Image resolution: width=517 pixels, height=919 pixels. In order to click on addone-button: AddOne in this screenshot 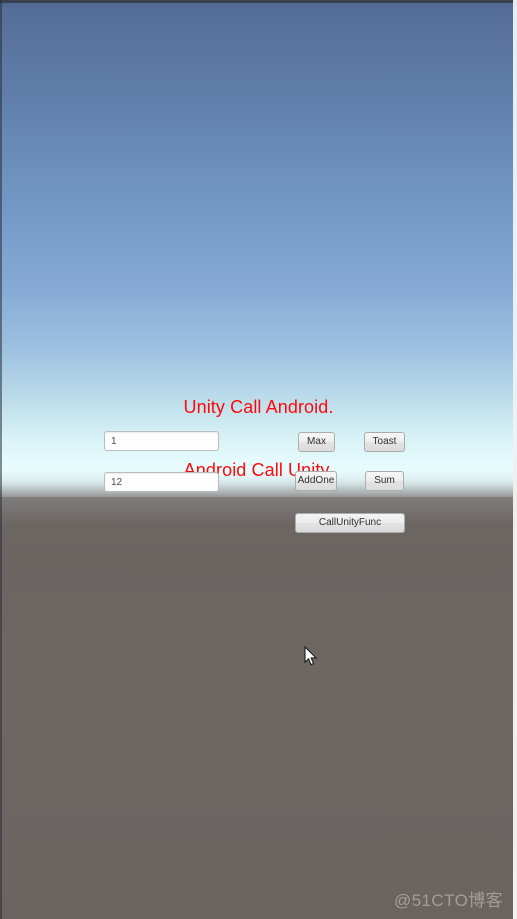, I will do `click(316, 481)`.